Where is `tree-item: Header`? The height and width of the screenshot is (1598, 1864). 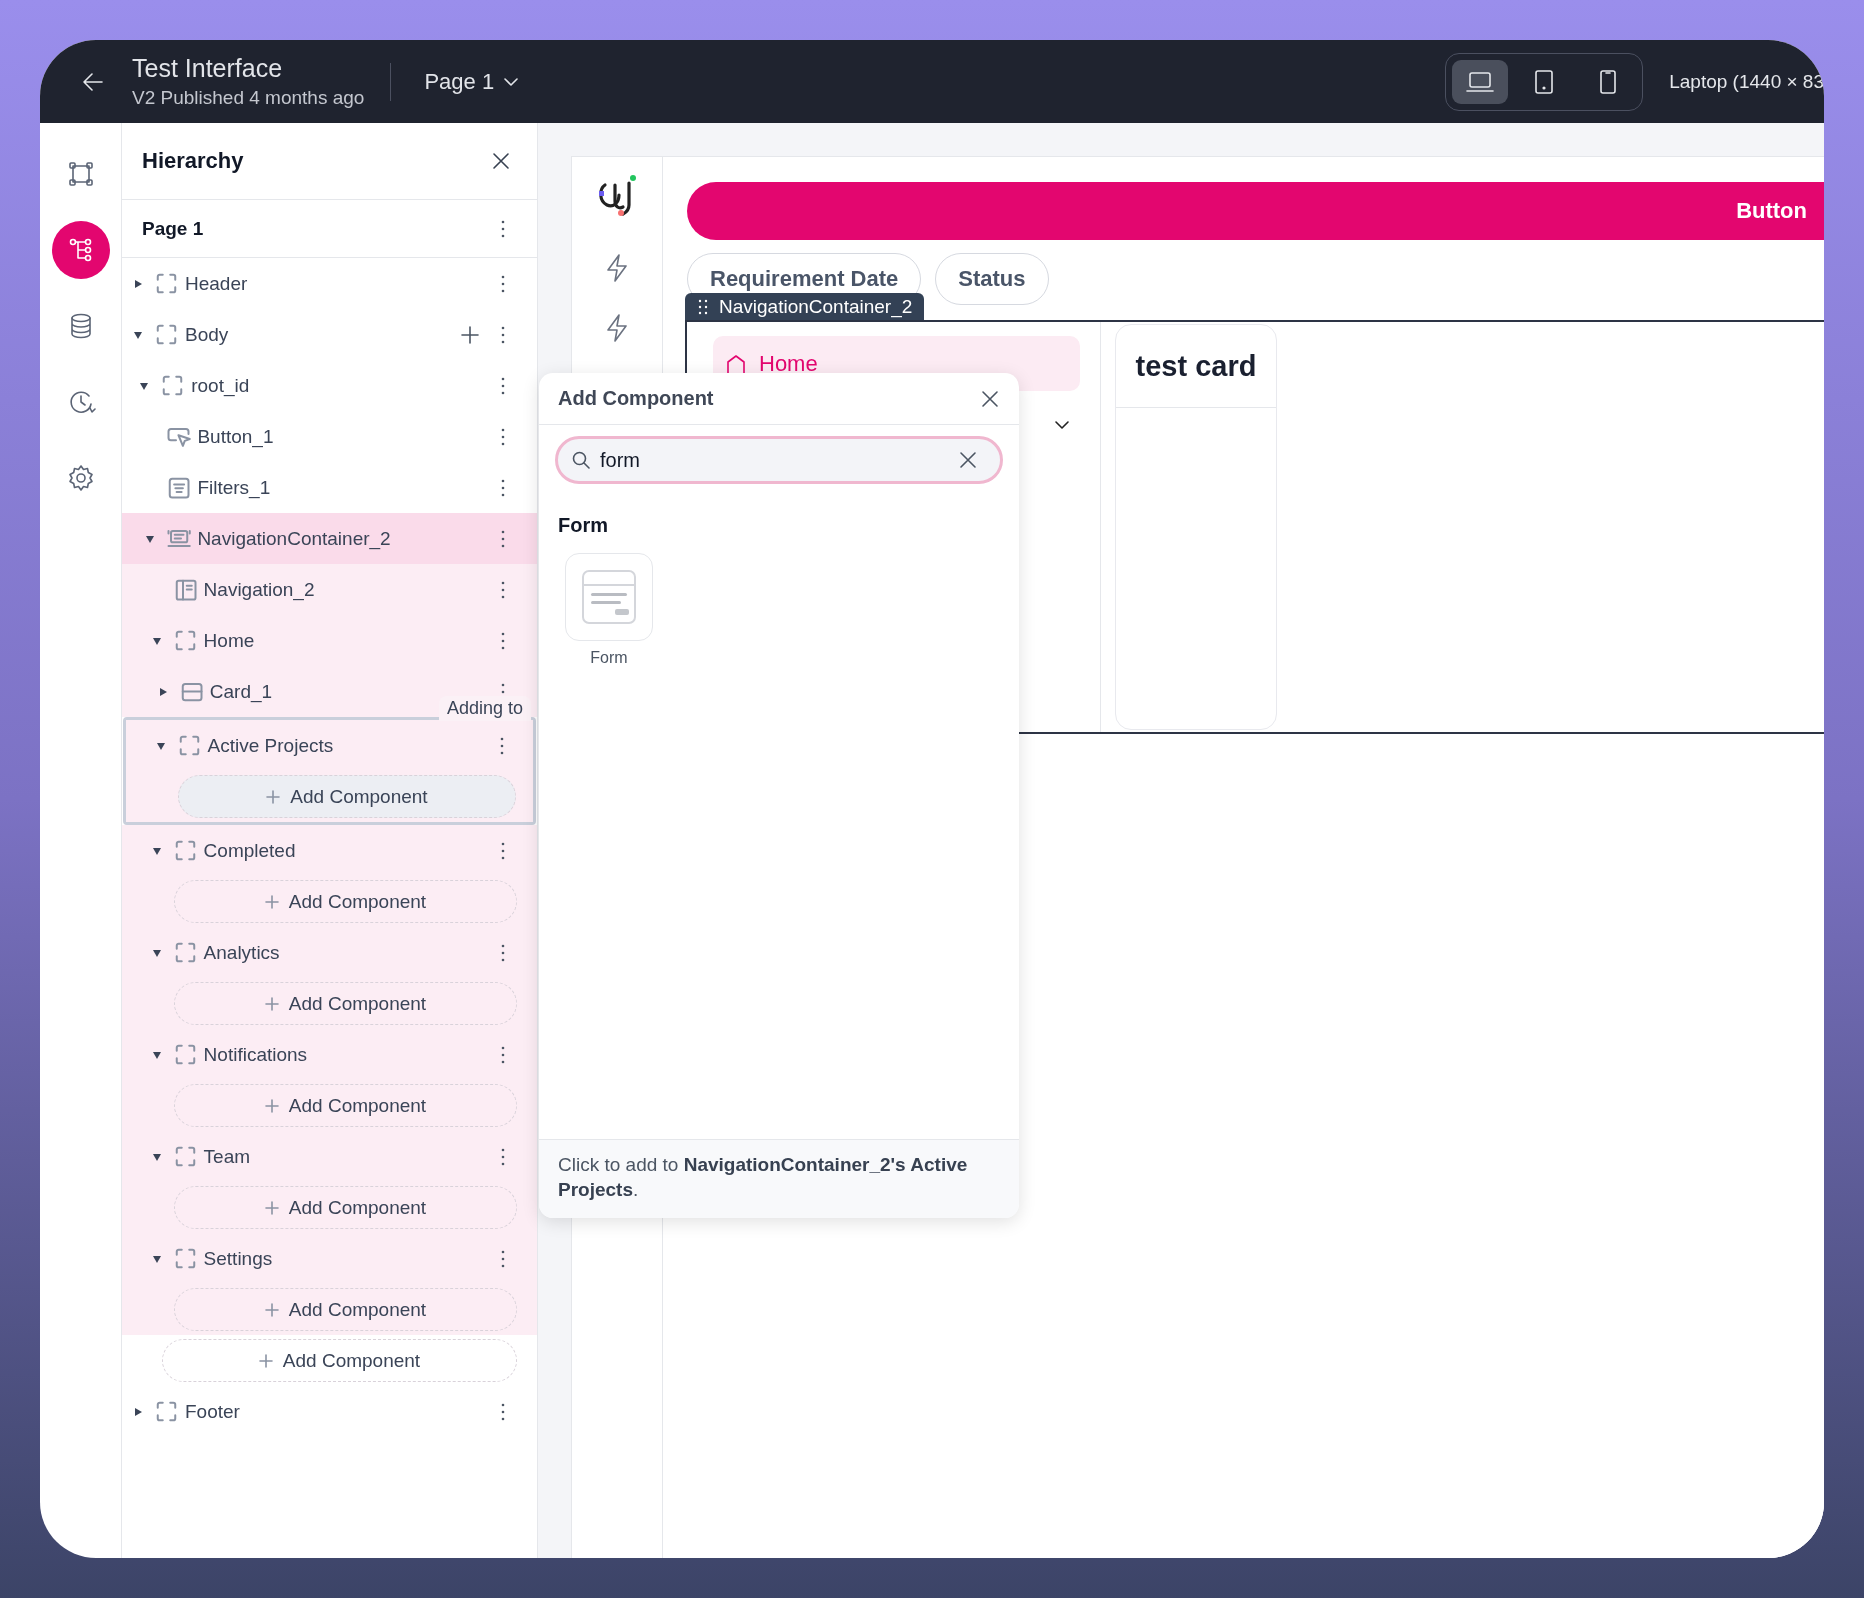 tree-item: Header is located at coordinates (329, 283).